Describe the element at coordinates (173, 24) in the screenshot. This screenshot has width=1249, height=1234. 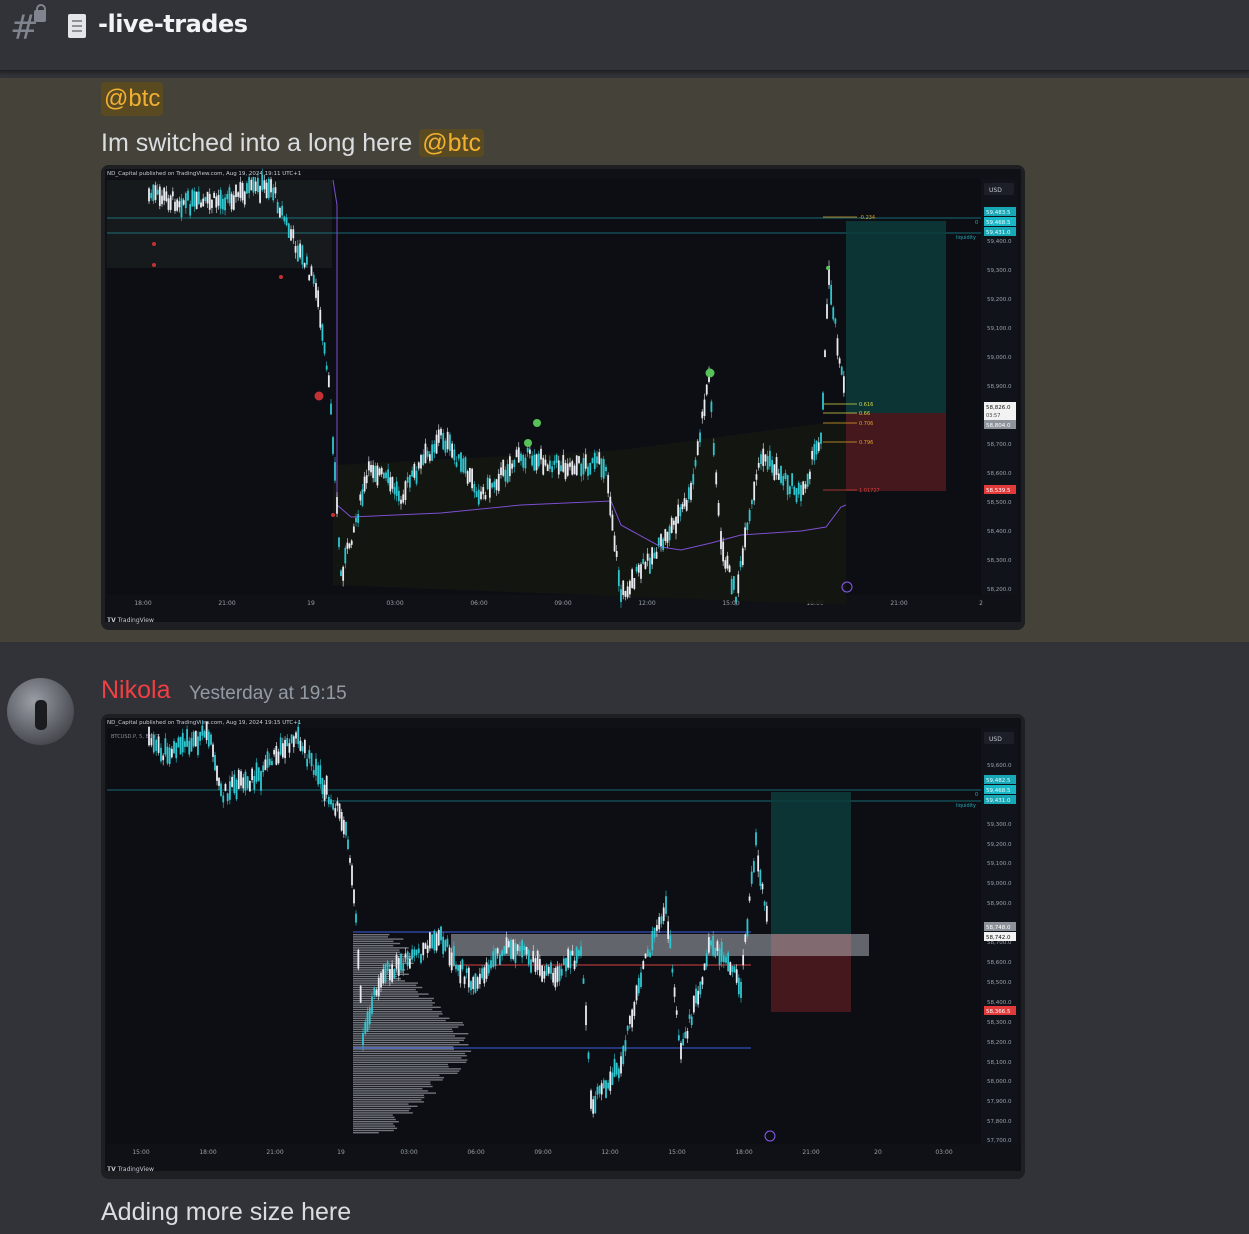
I see `channel-name: -live-trades` at that location.